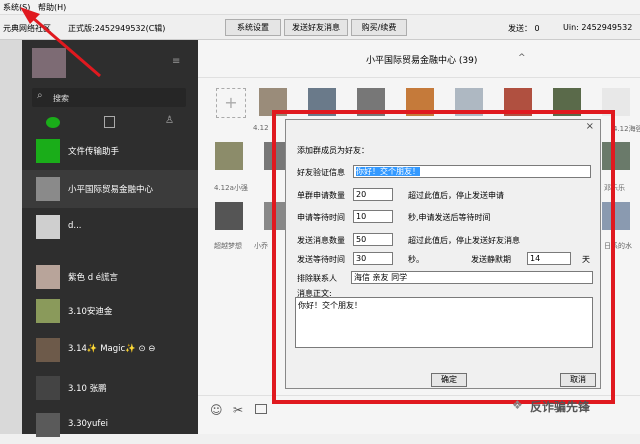  I want to click on search-icon: ⌕, so click(40, 95).